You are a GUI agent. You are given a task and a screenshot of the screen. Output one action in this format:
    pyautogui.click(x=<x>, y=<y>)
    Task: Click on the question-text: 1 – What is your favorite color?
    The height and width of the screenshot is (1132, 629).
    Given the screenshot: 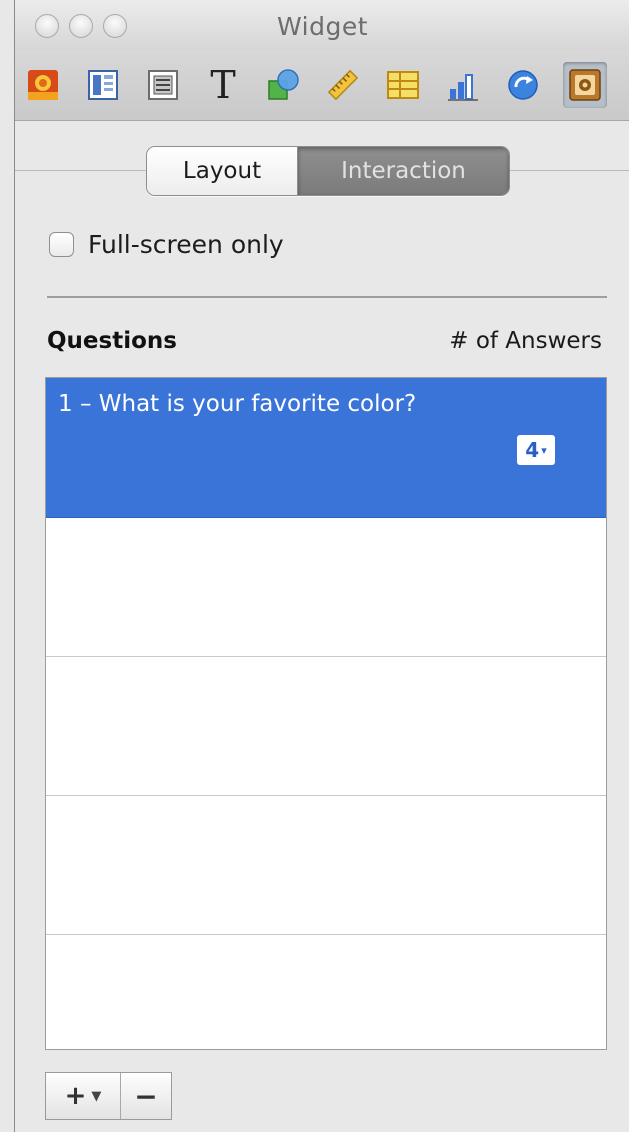 What is the action you would take?
    pyautogui.click(x=237, y=404)
    